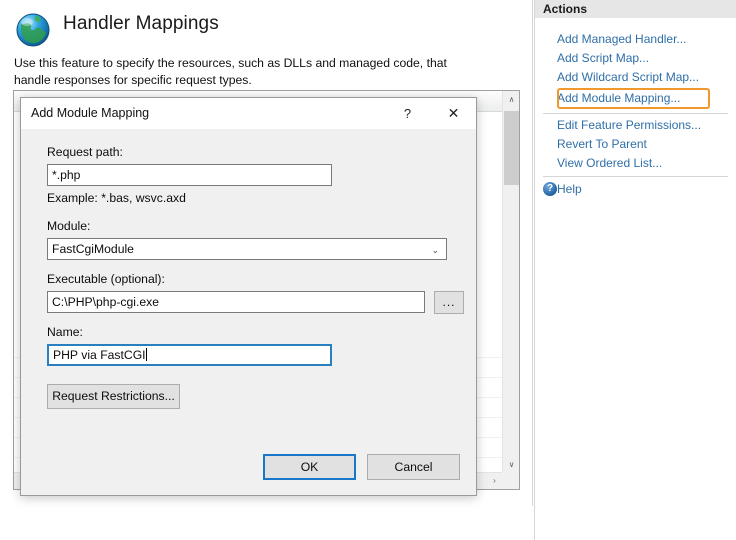 The image size is (736, 540). I want to click on vertical-scrollbar-thumb, so click(511, 148).